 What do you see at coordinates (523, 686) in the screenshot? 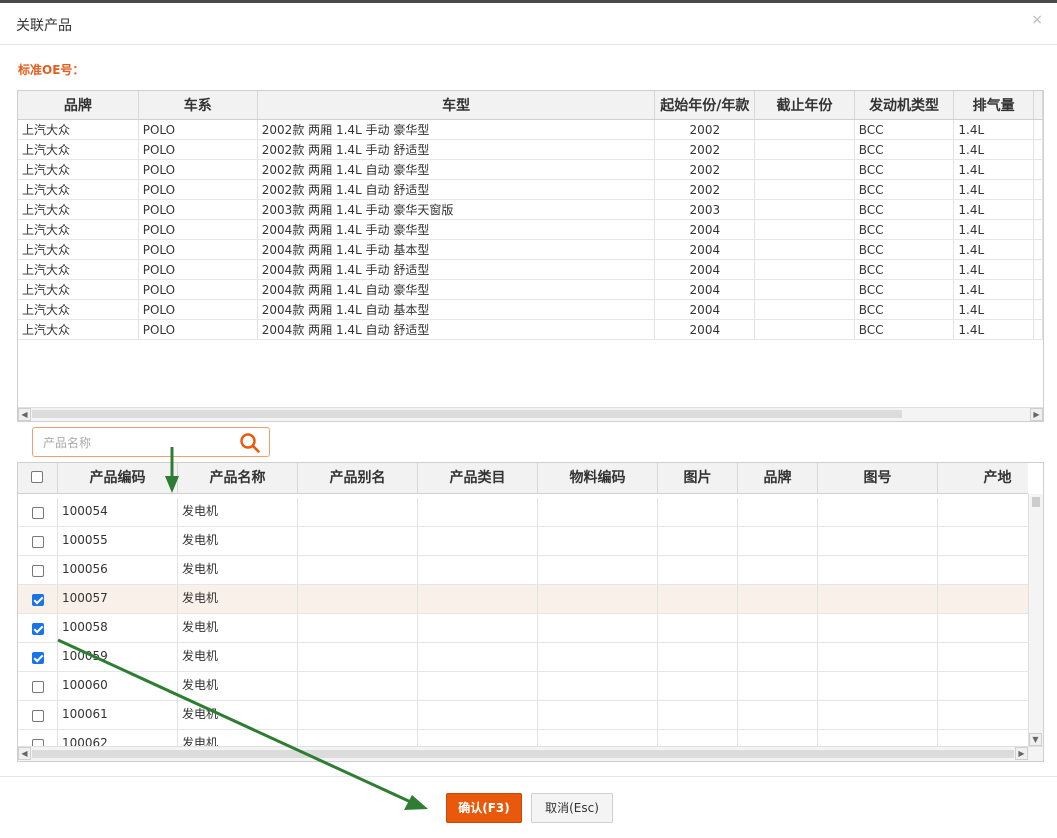
I see `product-row: 100060 发电机` at bounding box center [523, 686].